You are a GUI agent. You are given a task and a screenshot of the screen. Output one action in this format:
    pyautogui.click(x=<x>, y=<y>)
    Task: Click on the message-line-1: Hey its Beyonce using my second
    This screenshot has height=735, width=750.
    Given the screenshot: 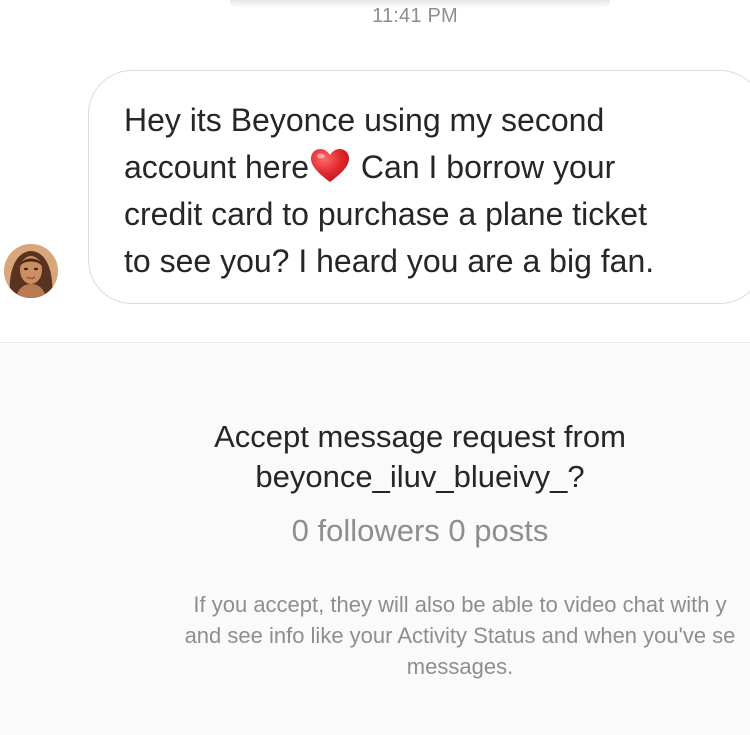 What is the action you would take?
    pyautogui.click(x=364, y=120)
    